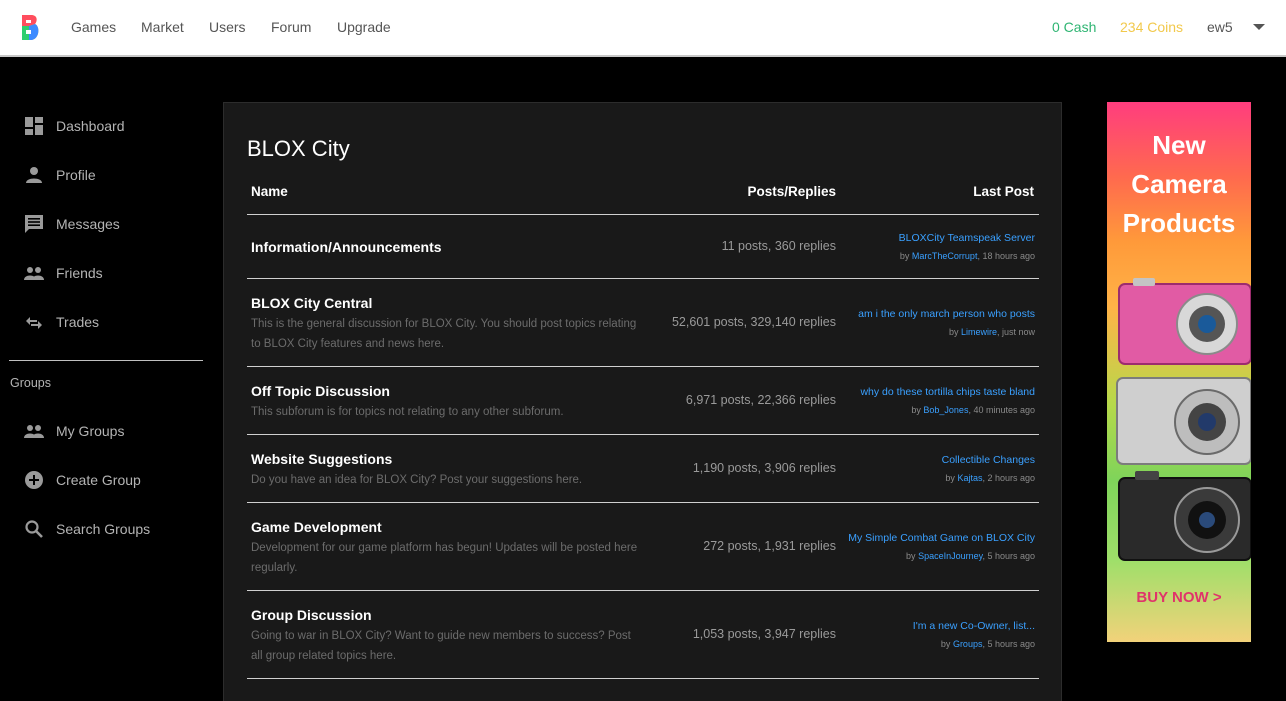 This screenshot has width=1286, height=701. I want to click on chevron-down-icon, so click(1259, 27).